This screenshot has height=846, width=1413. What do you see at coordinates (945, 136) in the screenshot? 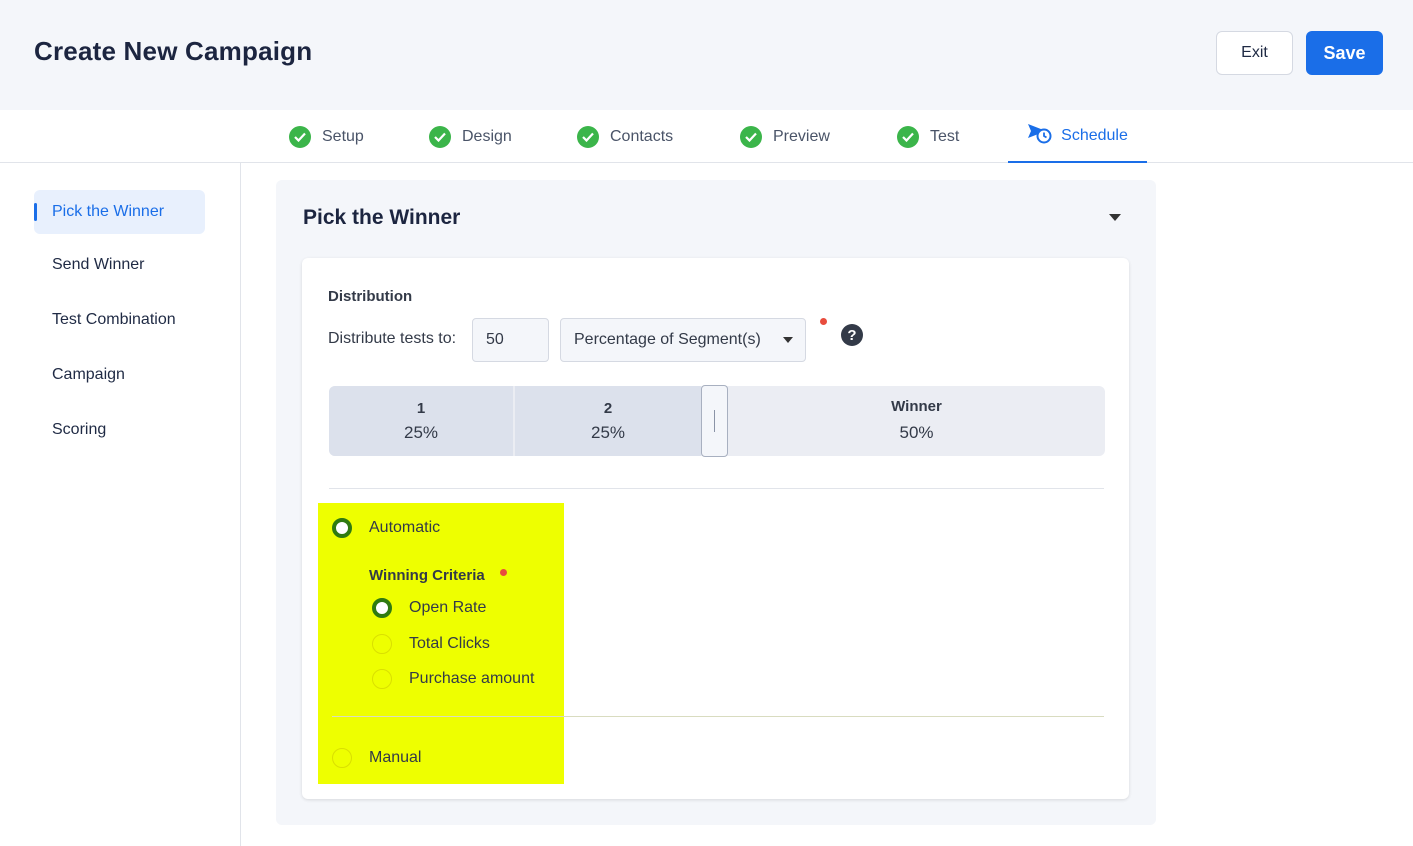
I see `step-label: Test` at bounding box center [945, 136].